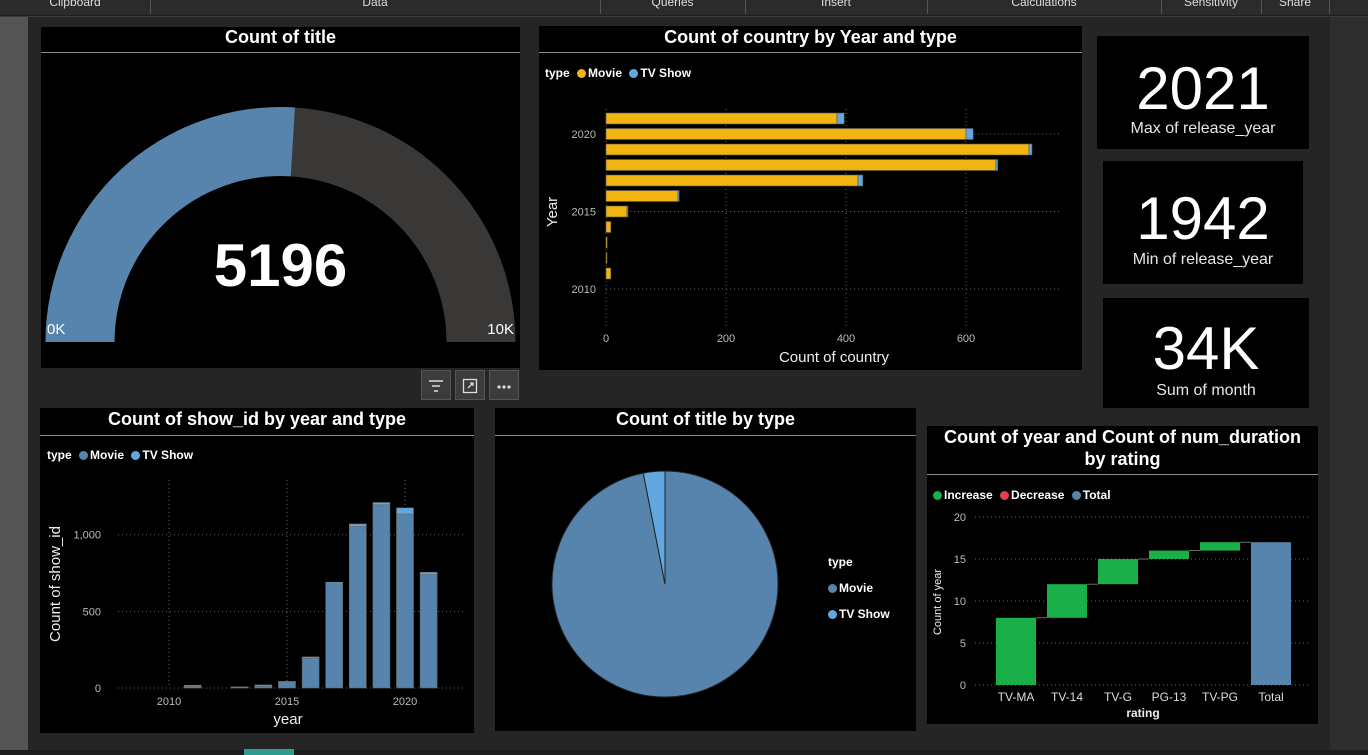  I want to click on ribbon-group-insert: Insert, so click(836, 7).